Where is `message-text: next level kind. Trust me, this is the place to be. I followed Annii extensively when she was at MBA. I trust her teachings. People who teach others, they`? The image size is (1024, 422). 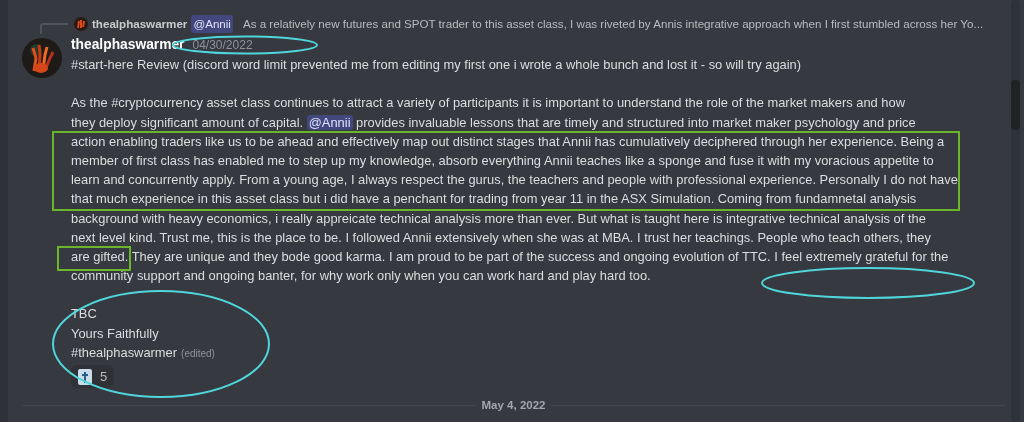 message-text: next level kind. Trust me, this is the place to be. I followed Annii extensively when she was at MBA. I trust her teachings. People who teach others, they is located at coordinates (501, 237).